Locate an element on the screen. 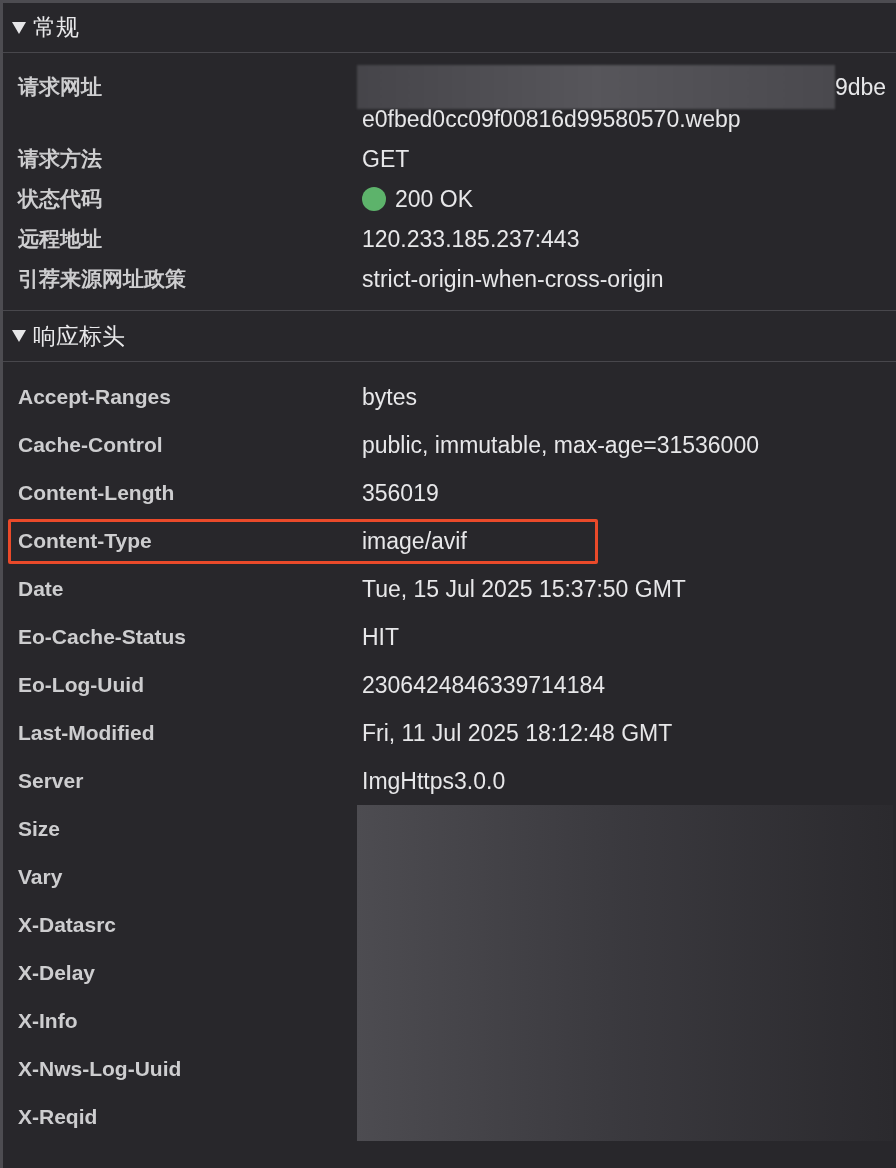  header-name: Accept-Ranges is located at coordinates (94, 397).